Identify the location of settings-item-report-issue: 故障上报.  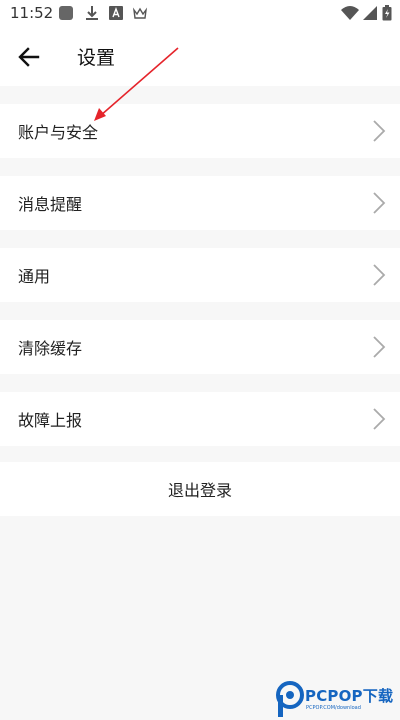
(200, 419).